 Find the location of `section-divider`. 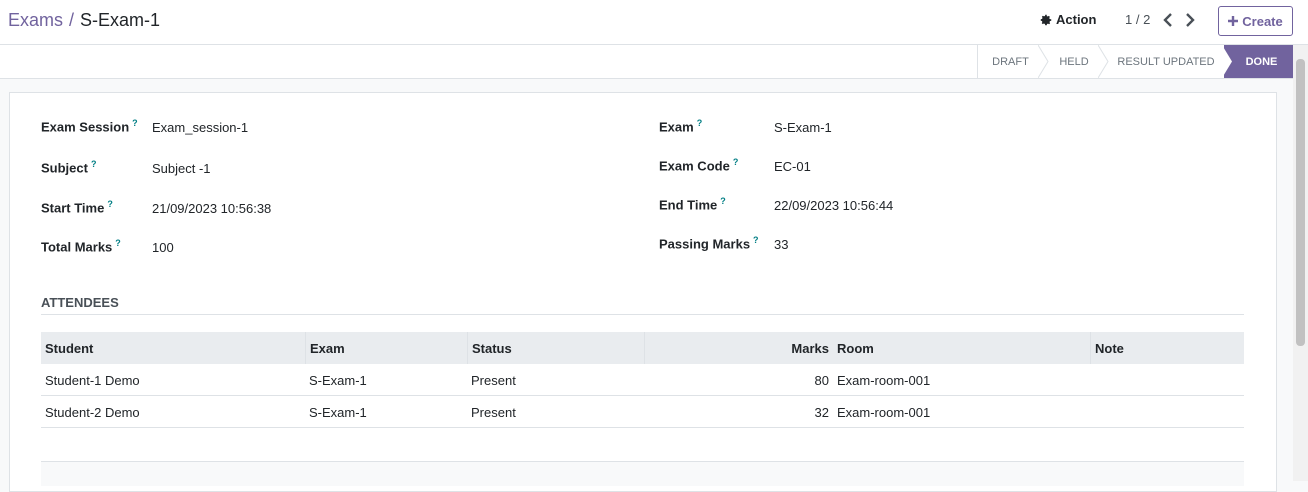

section-divider is located at coordinates (642, 314).